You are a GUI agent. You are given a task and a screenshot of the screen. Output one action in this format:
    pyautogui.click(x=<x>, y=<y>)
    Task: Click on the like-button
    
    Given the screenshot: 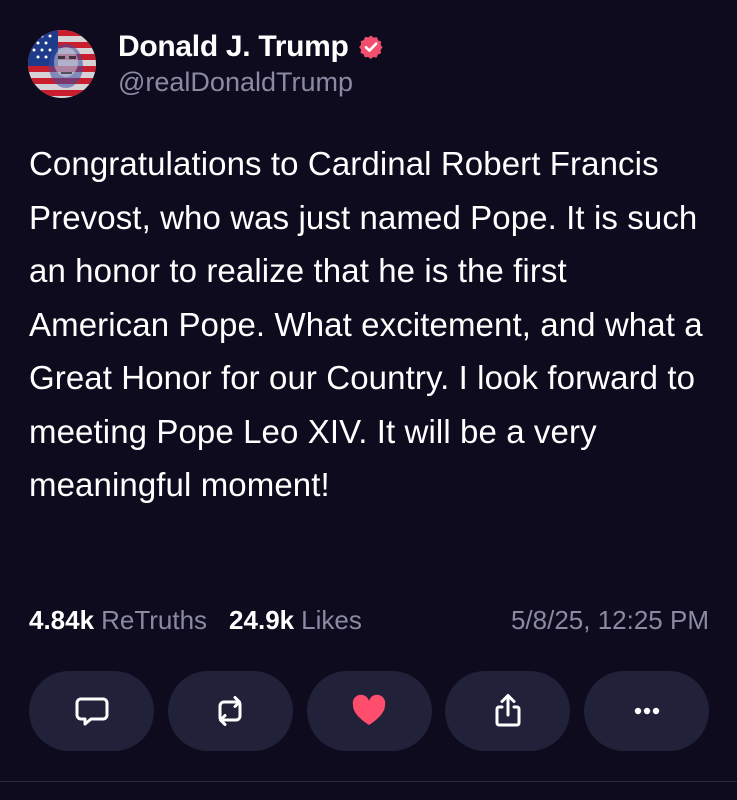 What is the action you would take?
    pyautogui.click(x=369, y=711)
    